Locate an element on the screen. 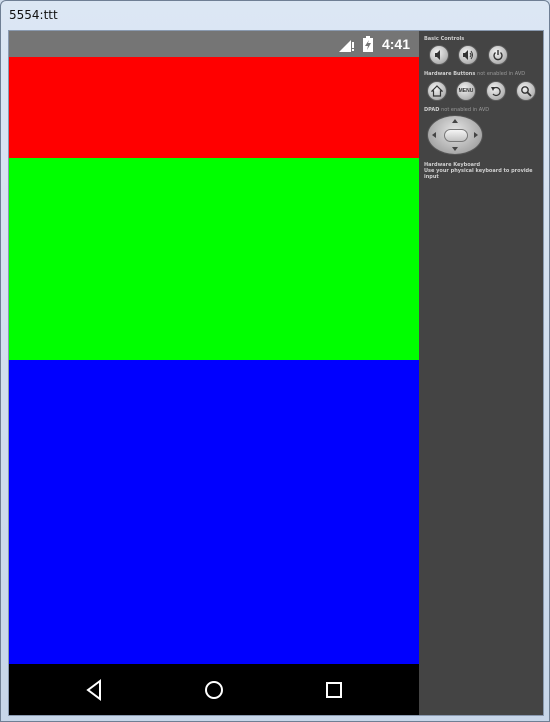 The image size is (550, 722). power-icon is located at coordinates (498, 55).